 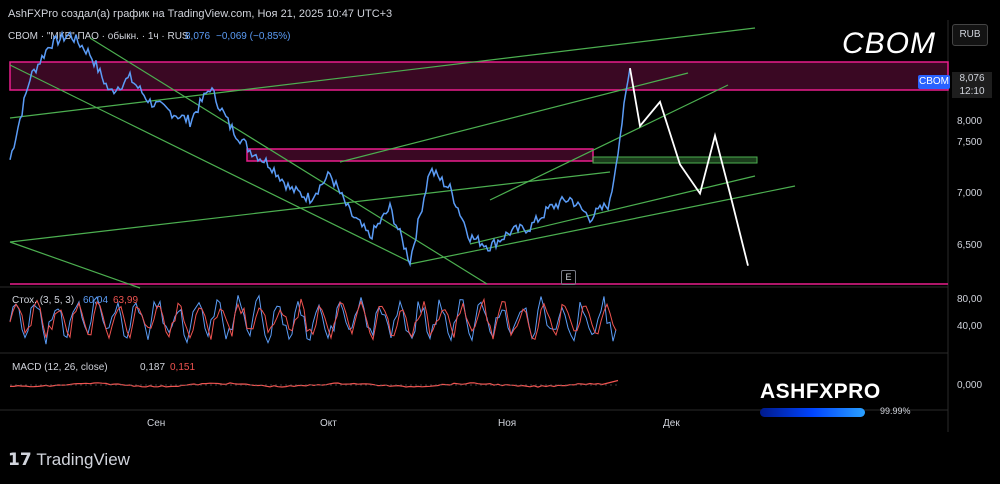 I want to click on stoch-tick-label: 80,00, so click(x=970, y=299).